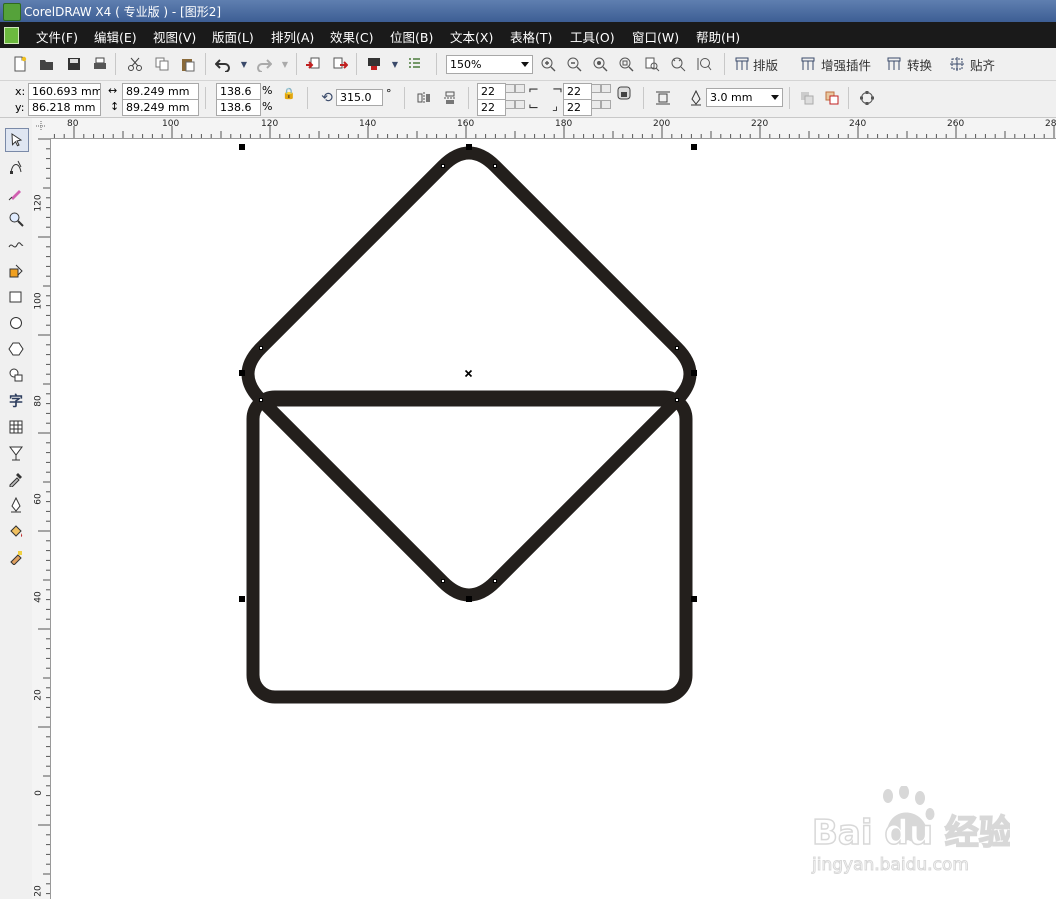 The width and height of the screenshot is (1056, 902). What do you see at coordinates (47, 64) in the screenshot?
I see `open-folder-icon` at bounding box center [47, 64].